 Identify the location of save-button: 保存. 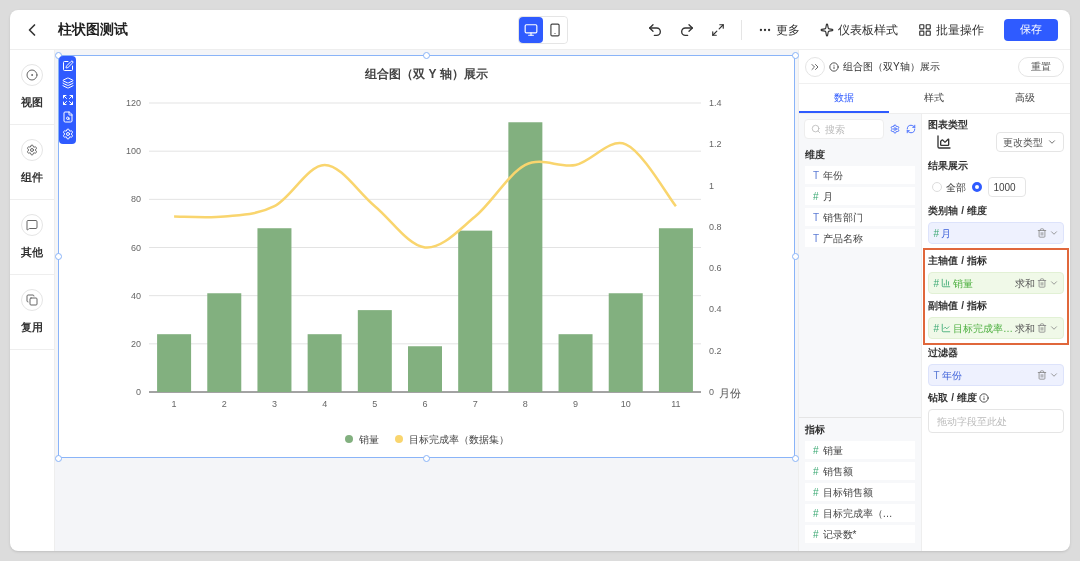
(1031, 29).